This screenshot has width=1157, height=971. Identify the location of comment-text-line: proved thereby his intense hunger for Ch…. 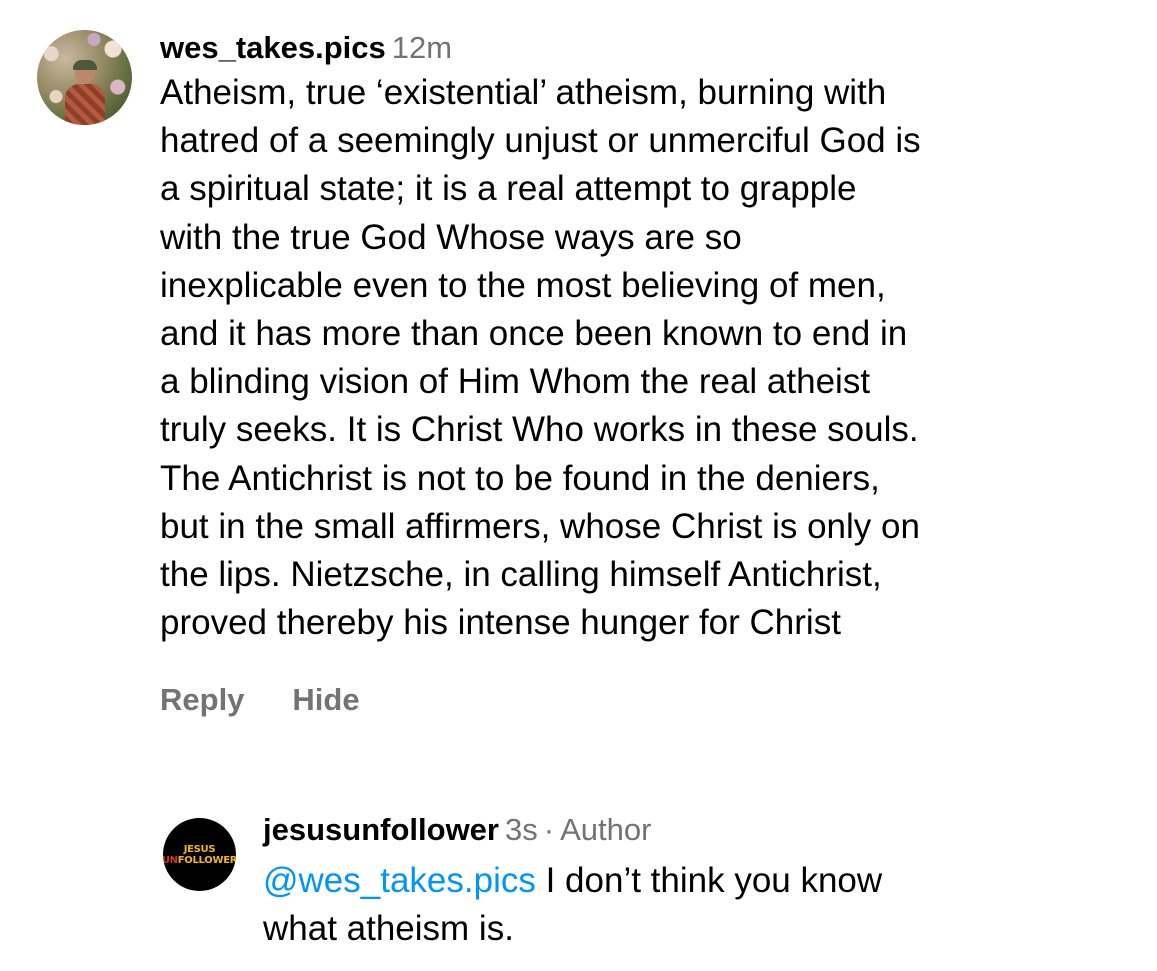
(500, 623).